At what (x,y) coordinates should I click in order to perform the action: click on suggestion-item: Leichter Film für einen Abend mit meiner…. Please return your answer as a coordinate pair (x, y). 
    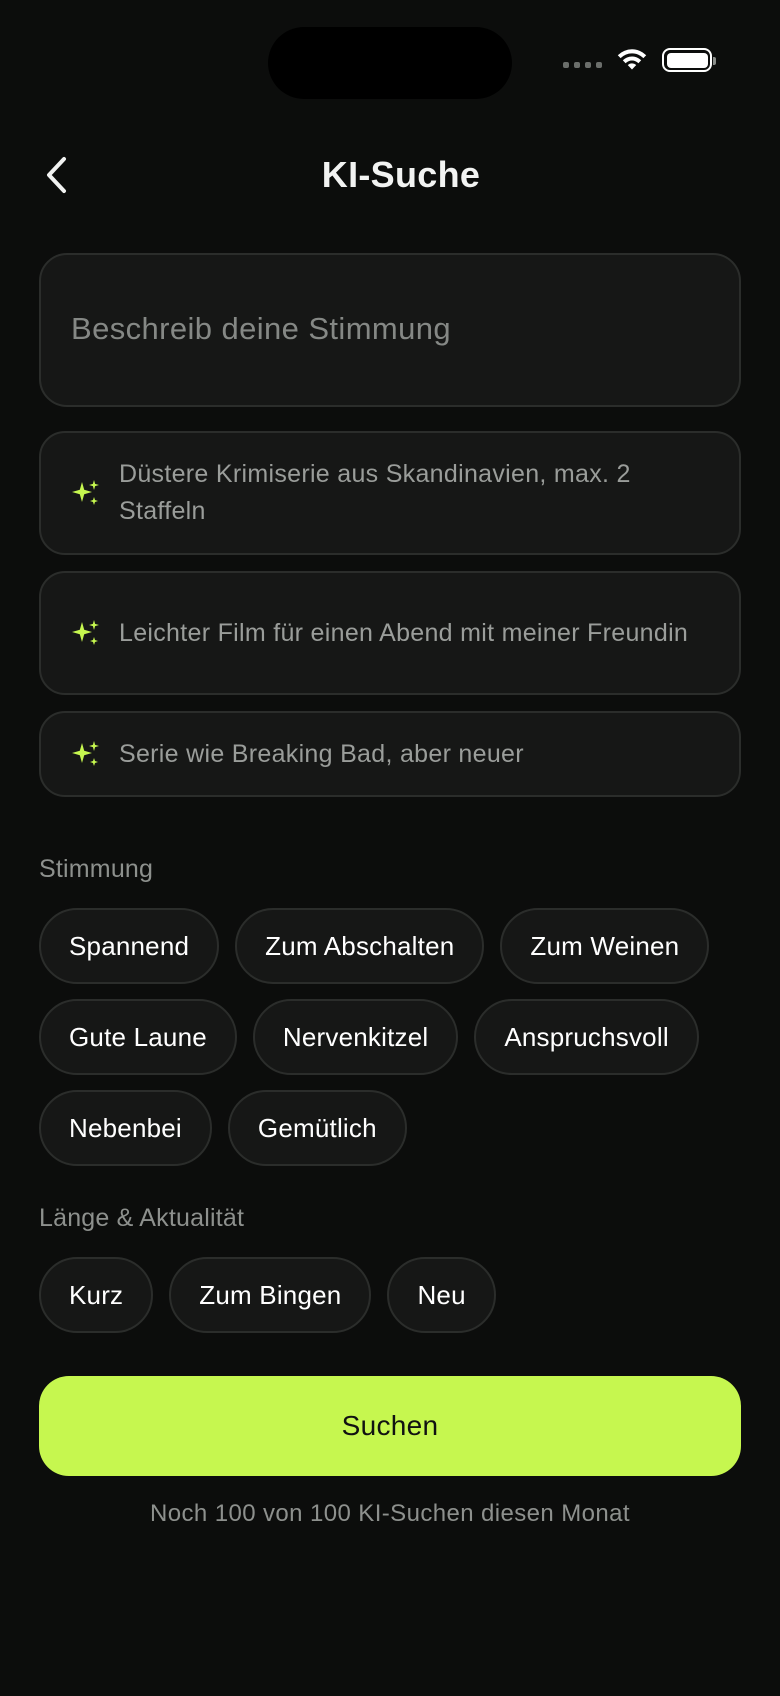
    Looking at the image, I should click on (390, 633).